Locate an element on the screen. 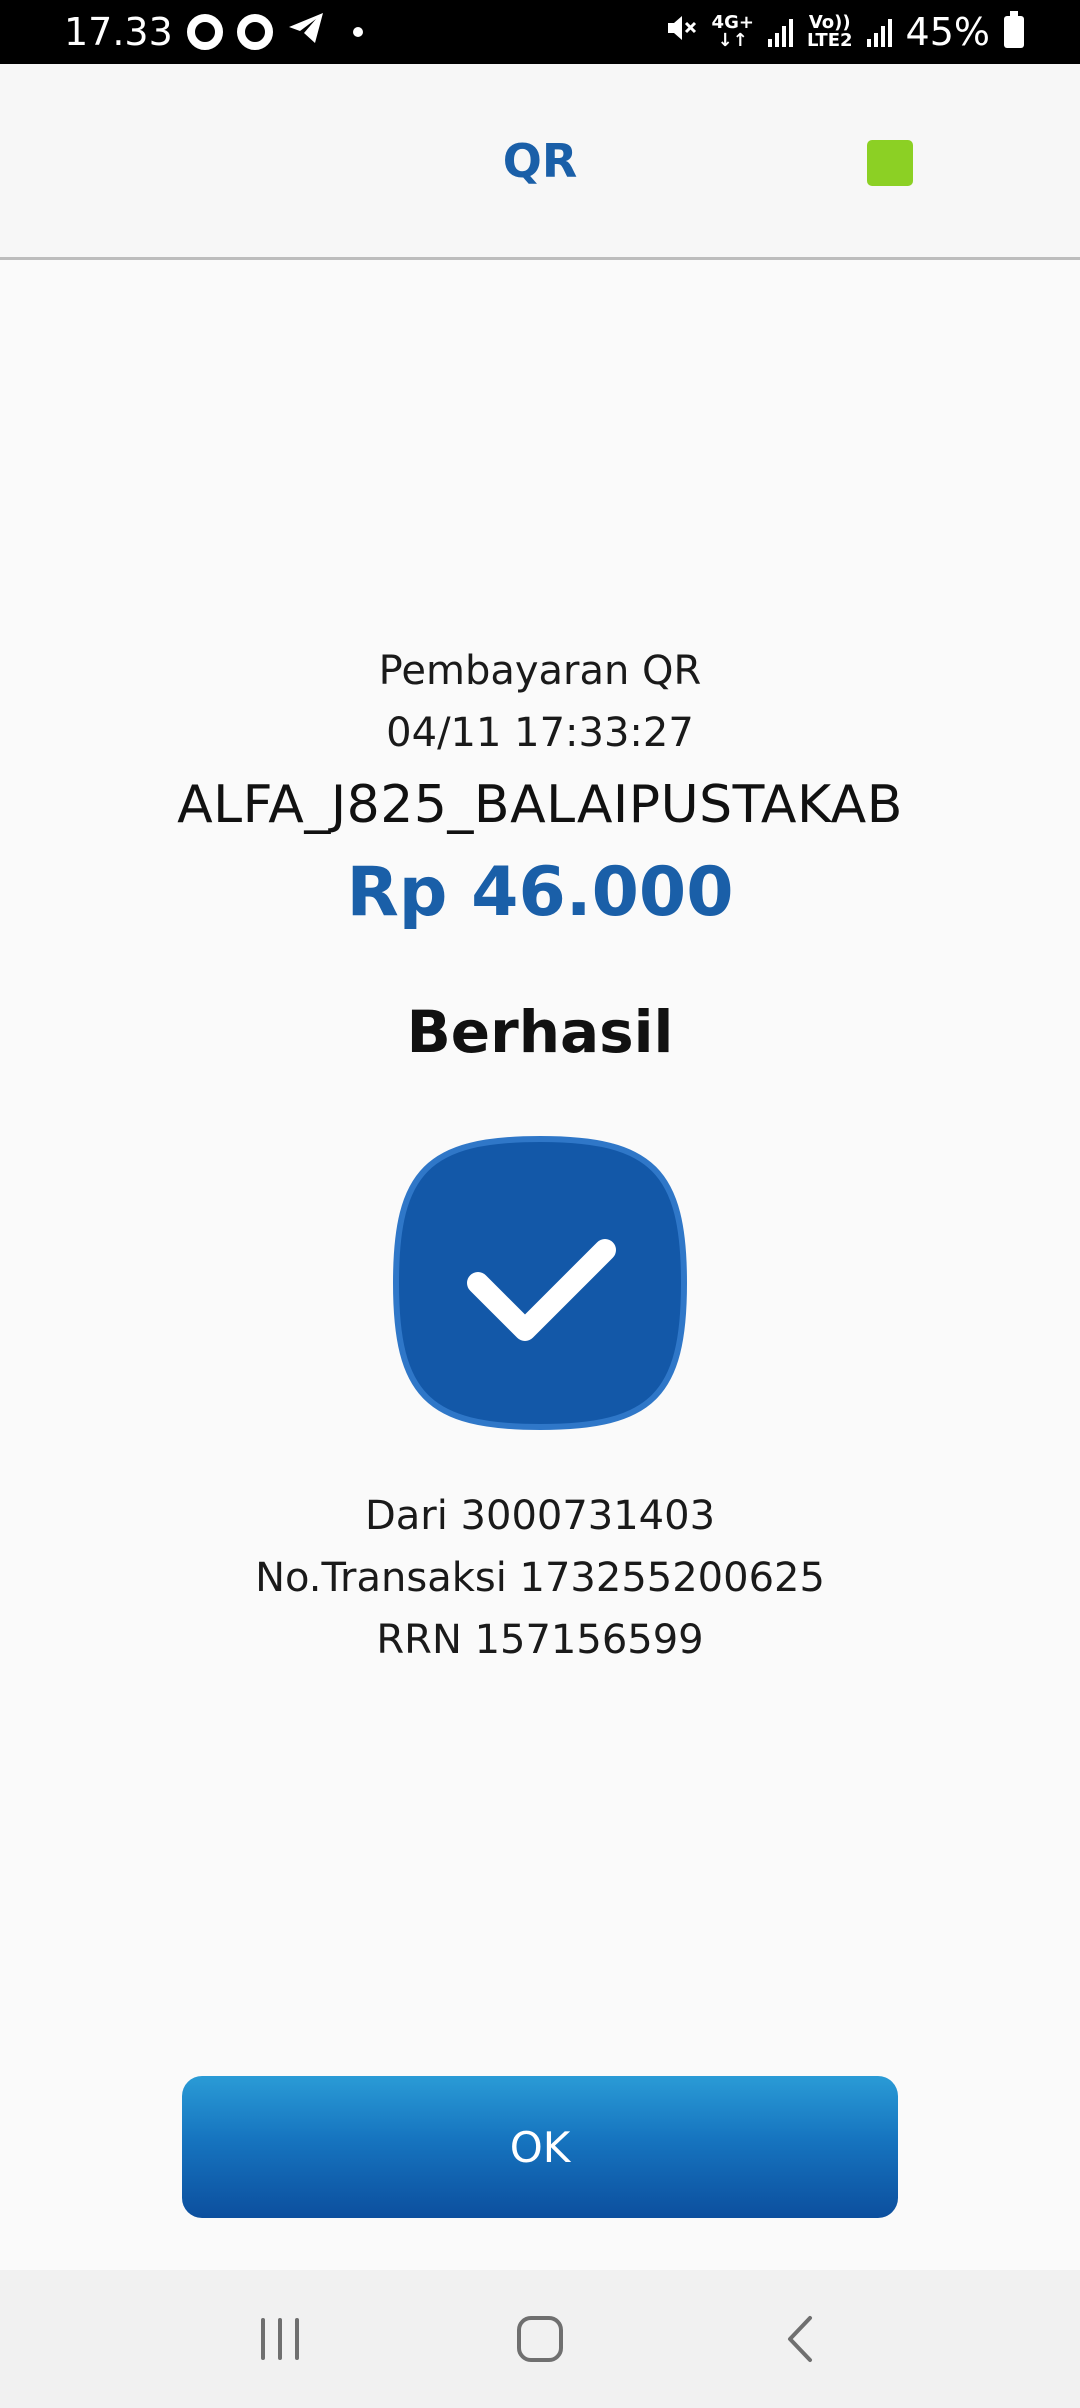 Image resolution: width=1080 pixels, height=2408 pixels. header-indicator is located at coordinates (890, 163).